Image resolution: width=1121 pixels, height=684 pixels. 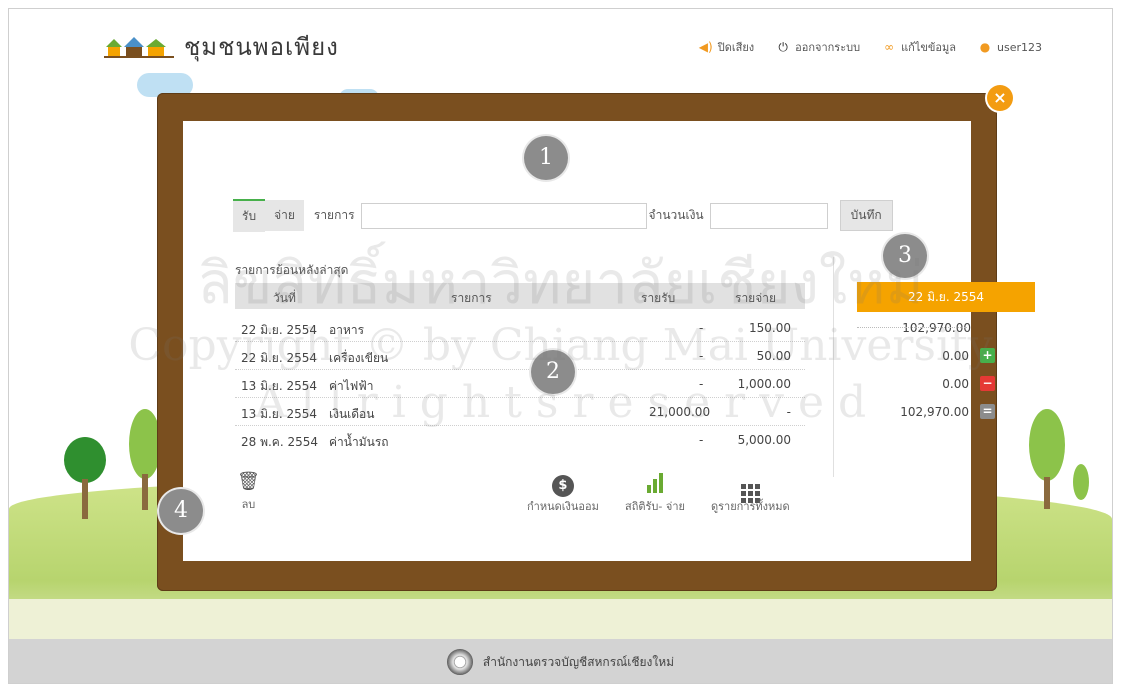 I want to click on statistics-button: สถิติรับ- จ่าย, so click(x=655, y=494).